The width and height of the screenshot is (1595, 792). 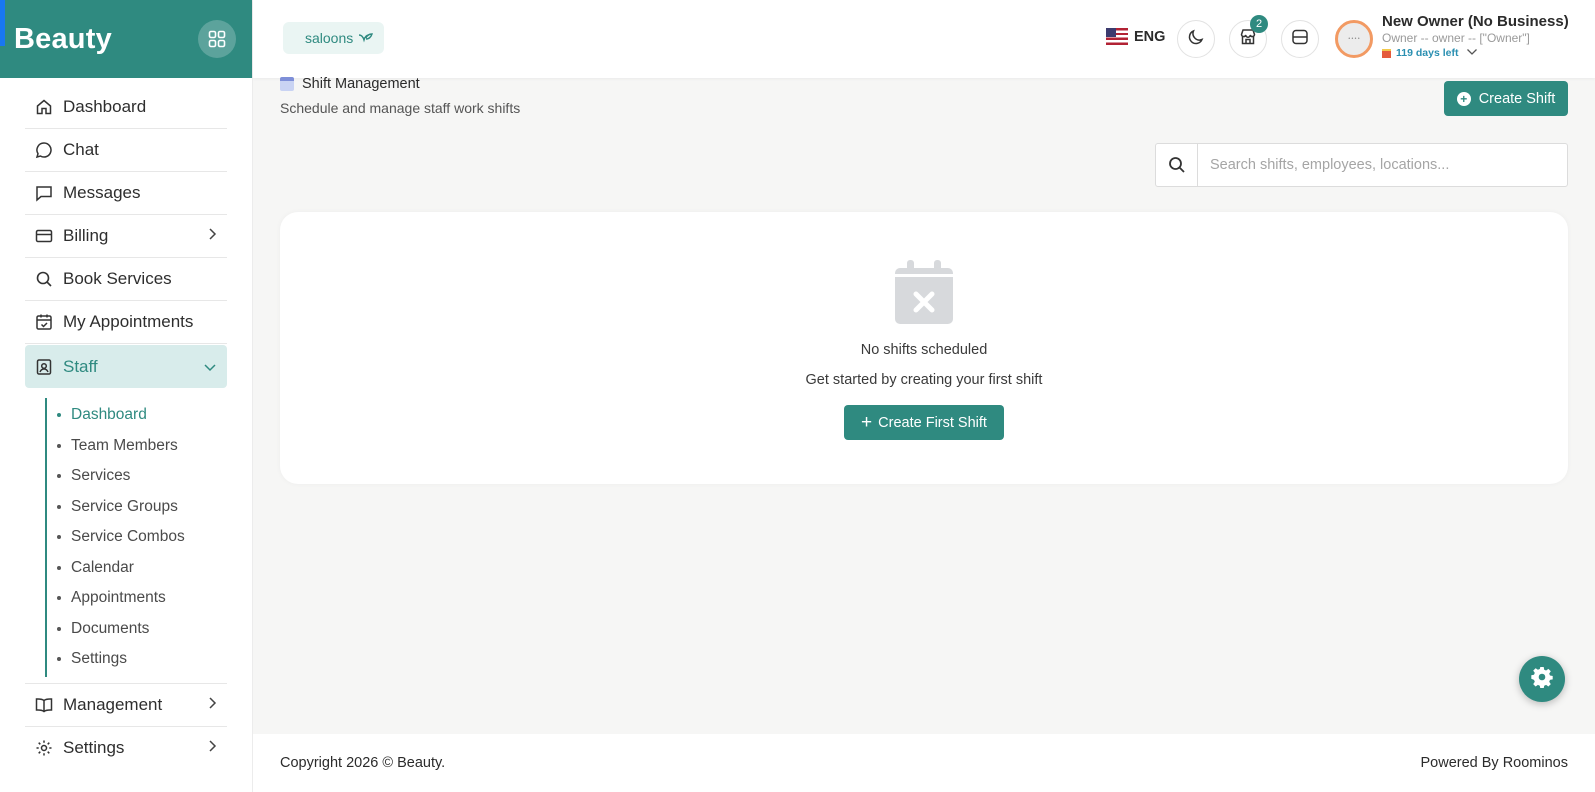 I want to click on staff-badge-icon, so click(x=45, y=367).